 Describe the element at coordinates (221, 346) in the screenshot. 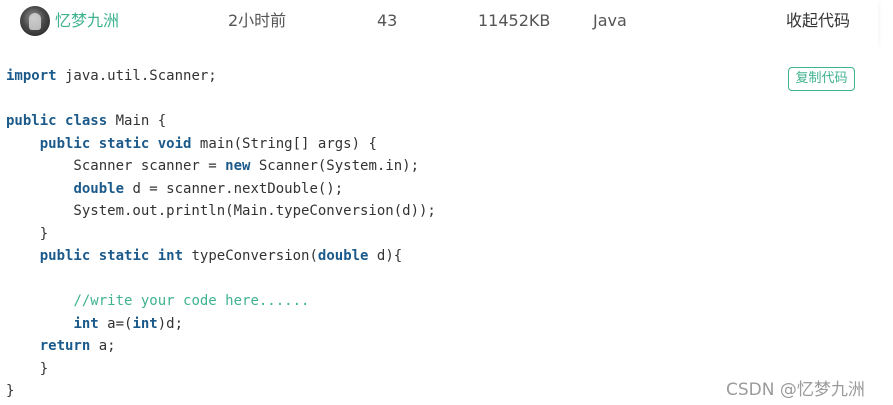

I see `code-line: return a;` at that location.